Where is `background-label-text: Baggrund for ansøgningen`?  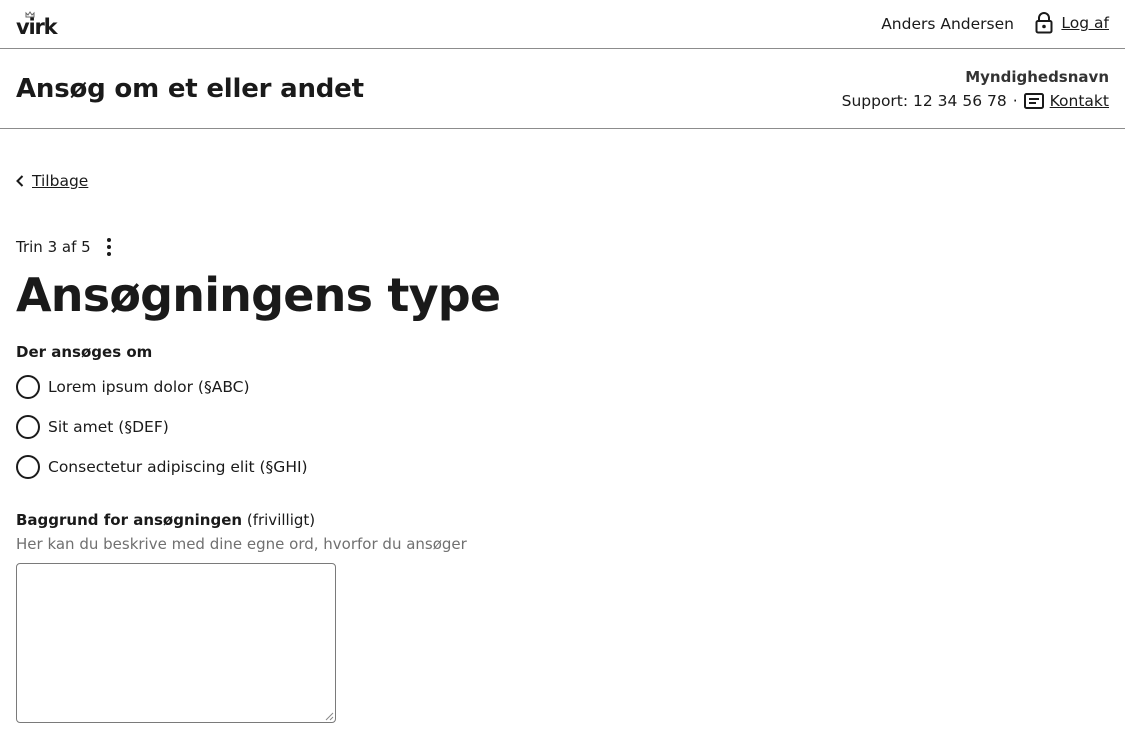 background-label-text: Baggrund for ansøgningen is located at coordinates (129, 520).